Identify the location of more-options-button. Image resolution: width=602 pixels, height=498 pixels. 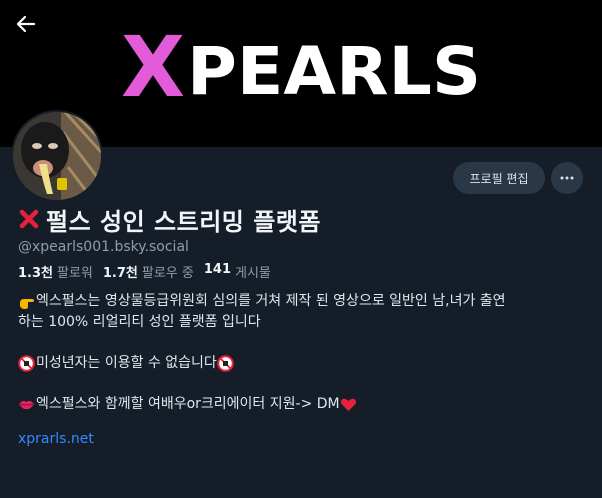
(567, 178).